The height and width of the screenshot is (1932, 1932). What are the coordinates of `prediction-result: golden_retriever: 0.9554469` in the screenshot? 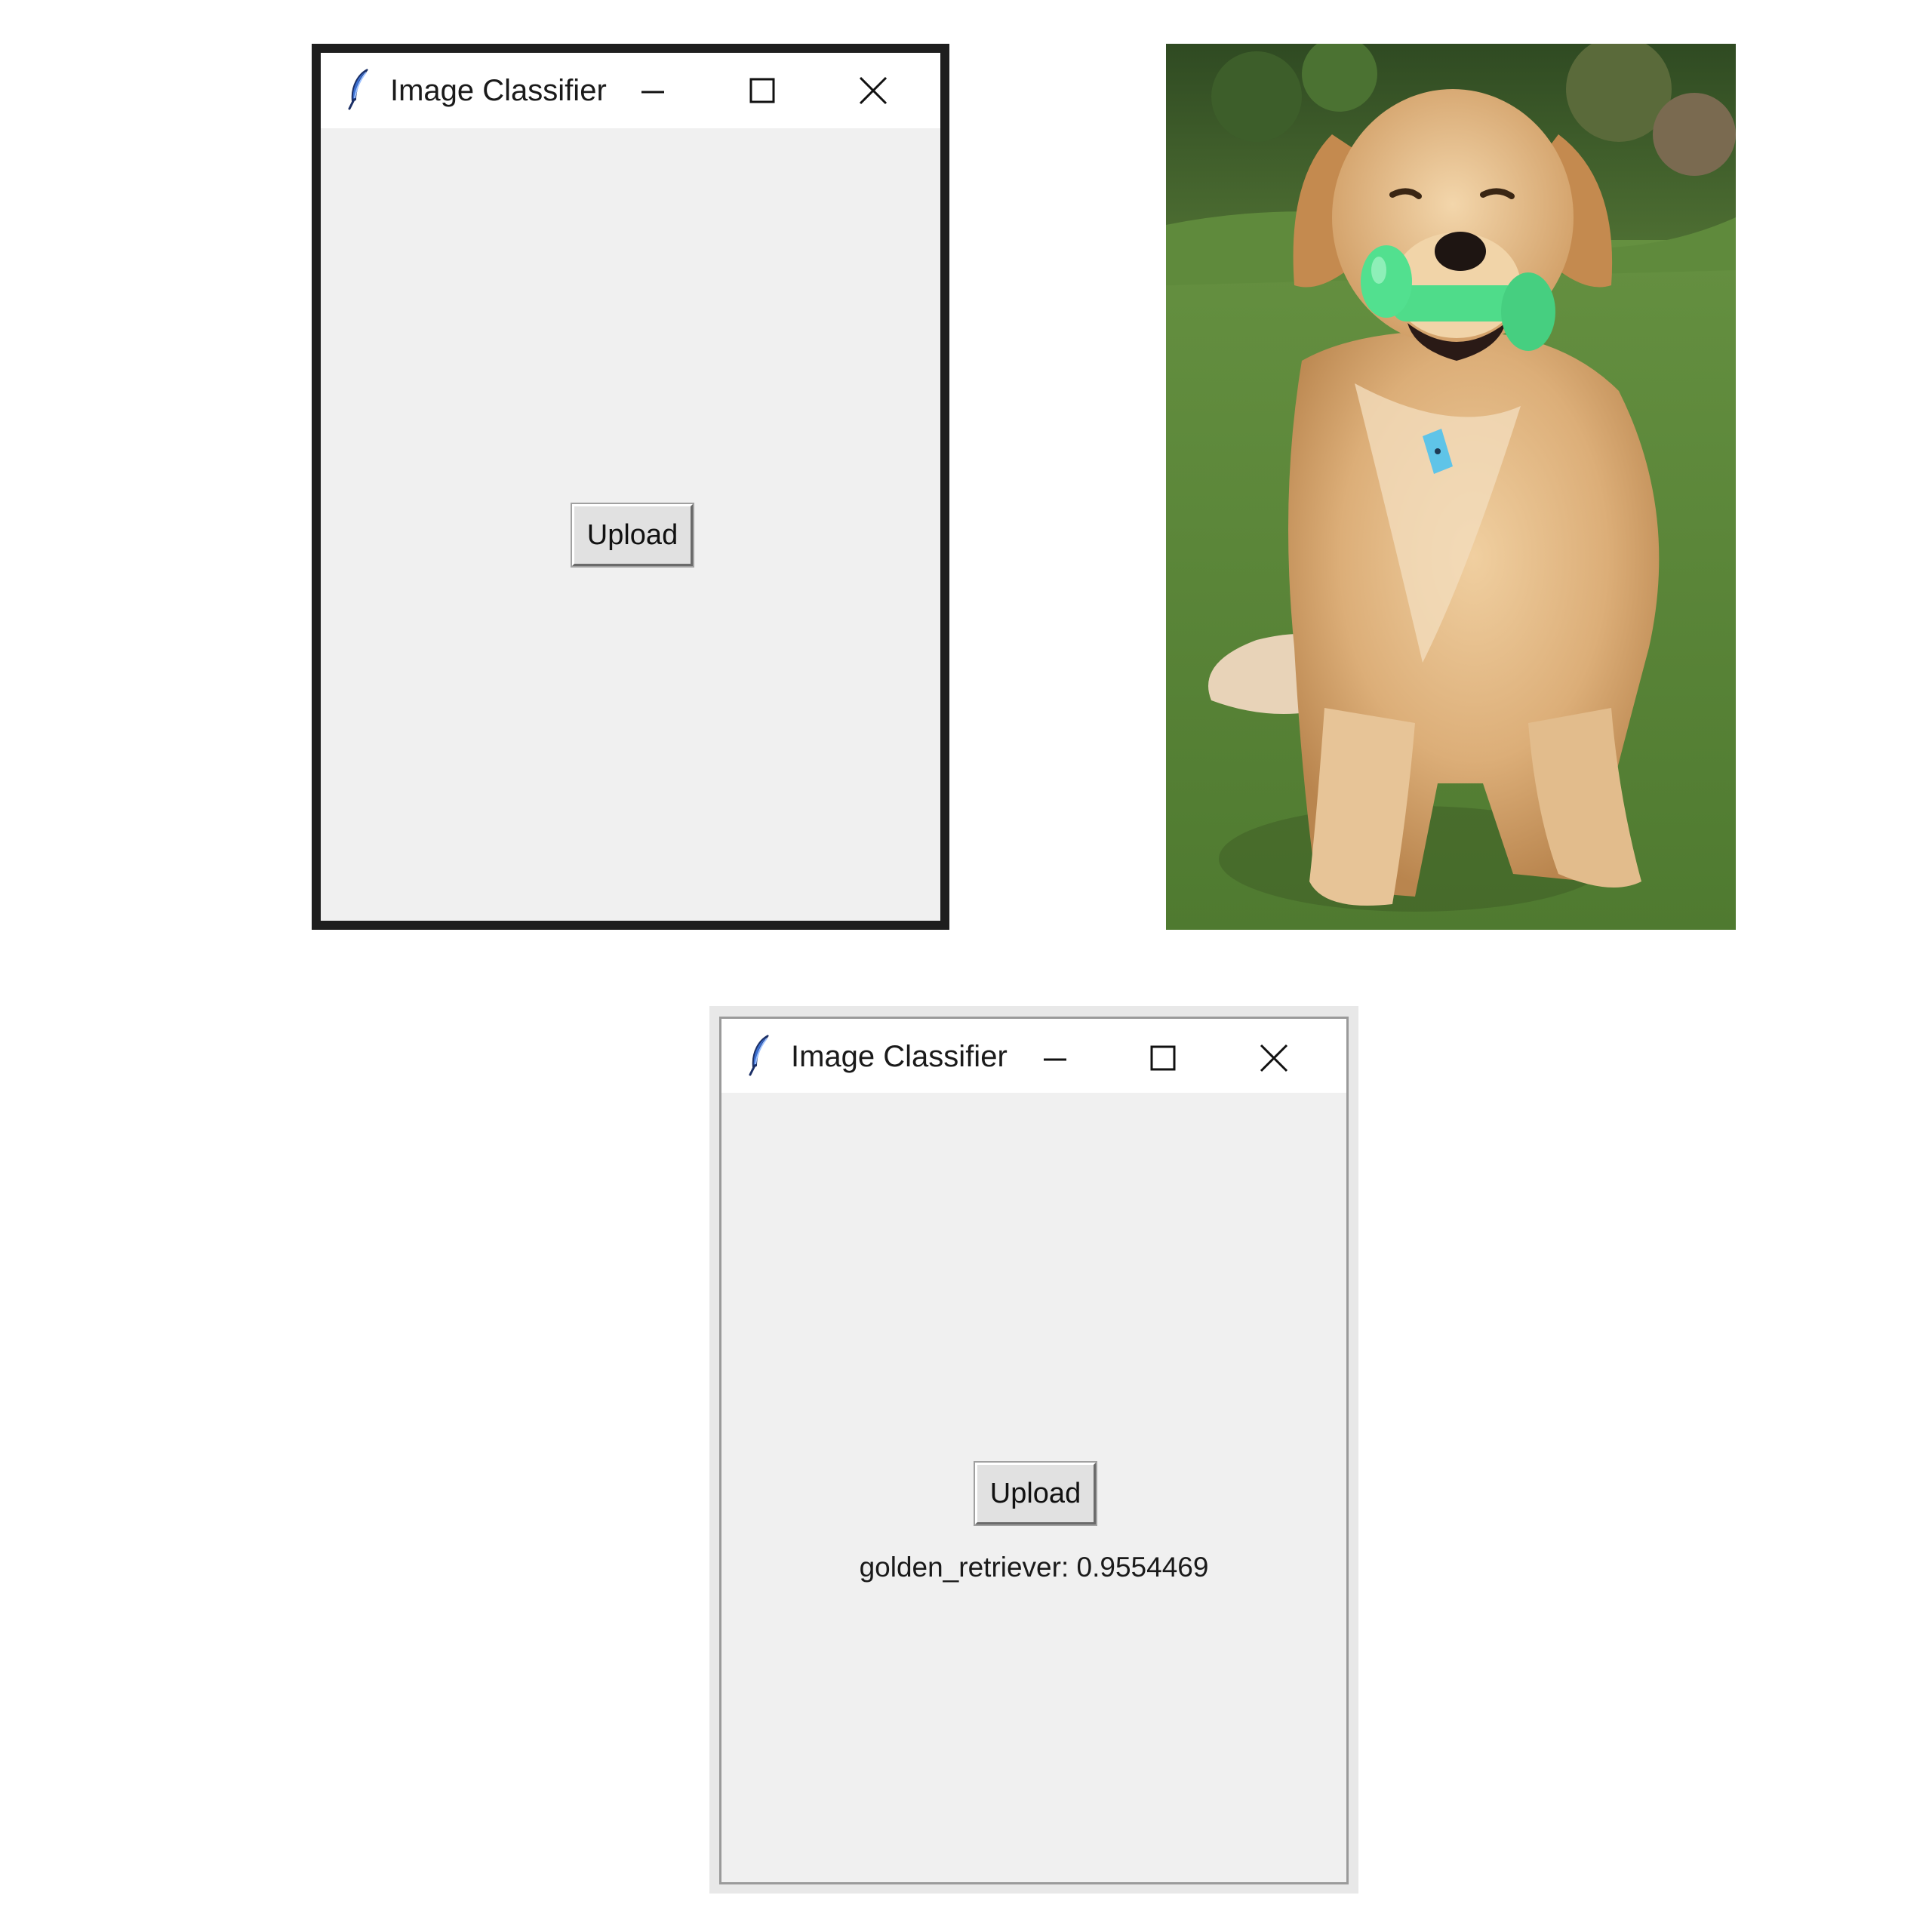 It's located at (1034, 1567).